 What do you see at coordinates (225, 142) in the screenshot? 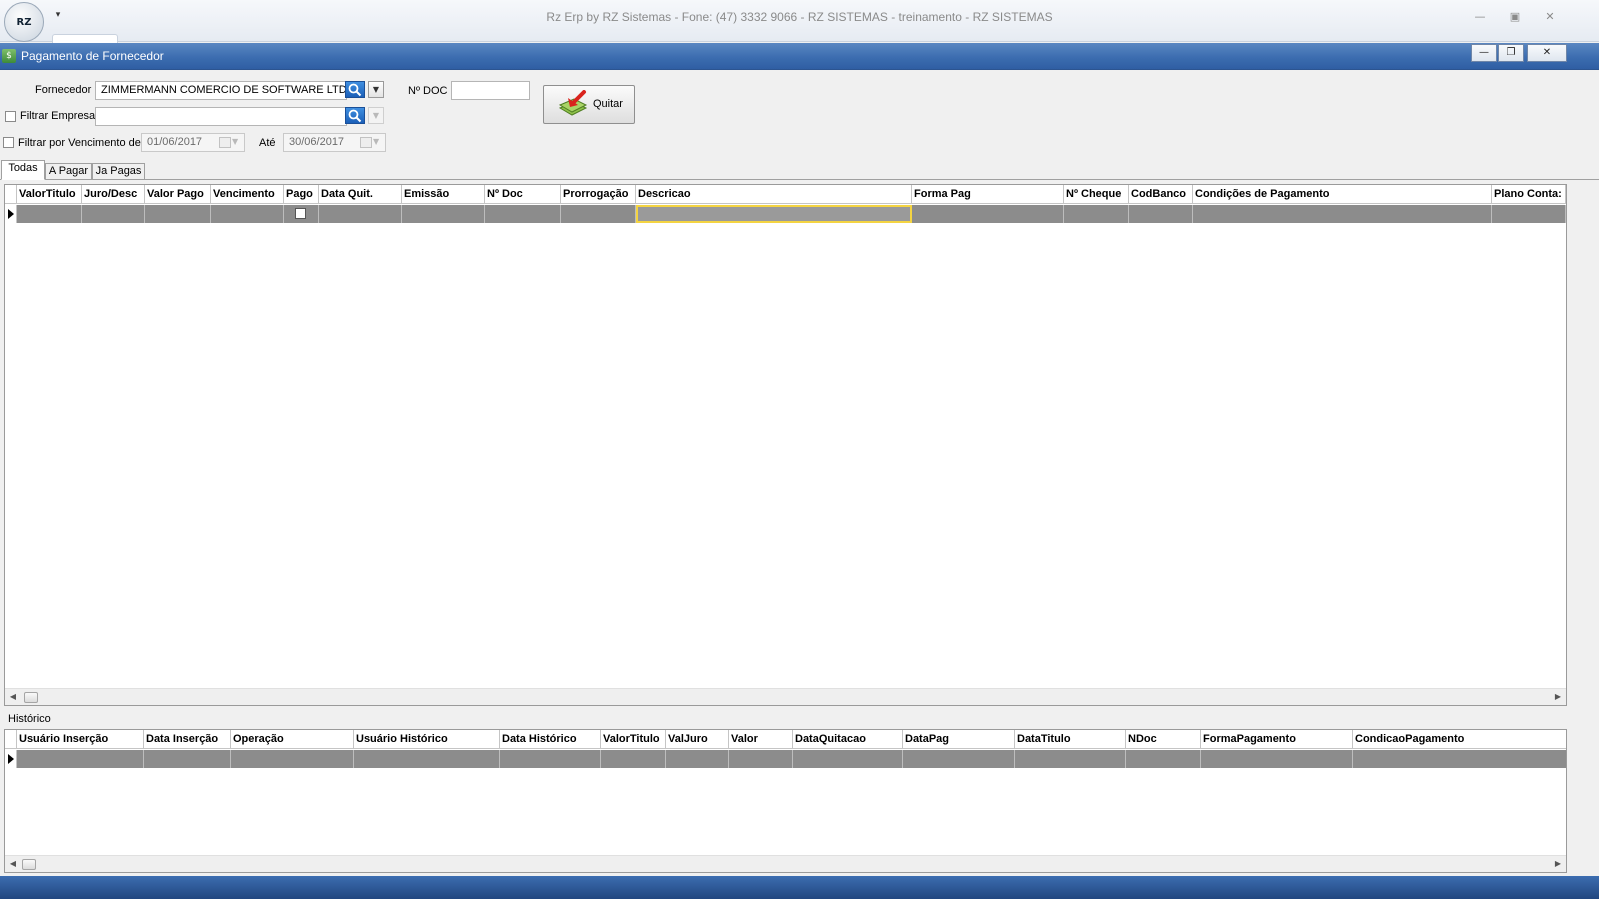
I see `date-from-calendar-icon` at bounding box center [225, 142].